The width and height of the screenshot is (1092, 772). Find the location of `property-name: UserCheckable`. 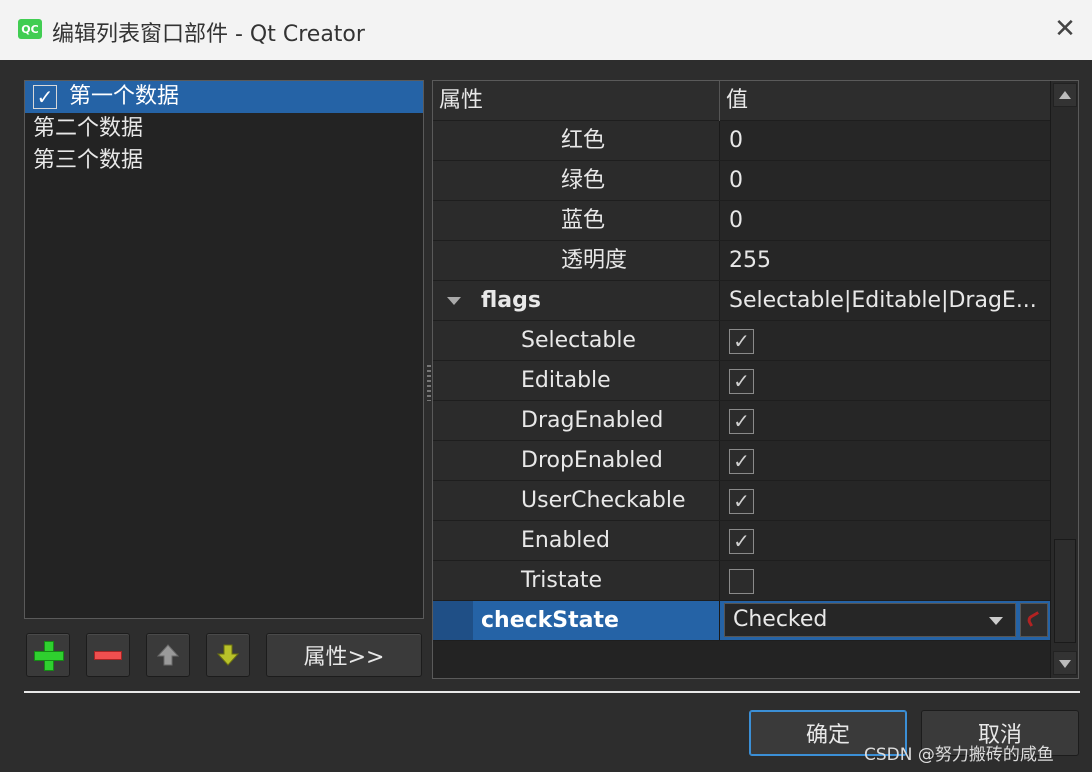

property-name: UserCheckable is located at coordinates (576, 500).